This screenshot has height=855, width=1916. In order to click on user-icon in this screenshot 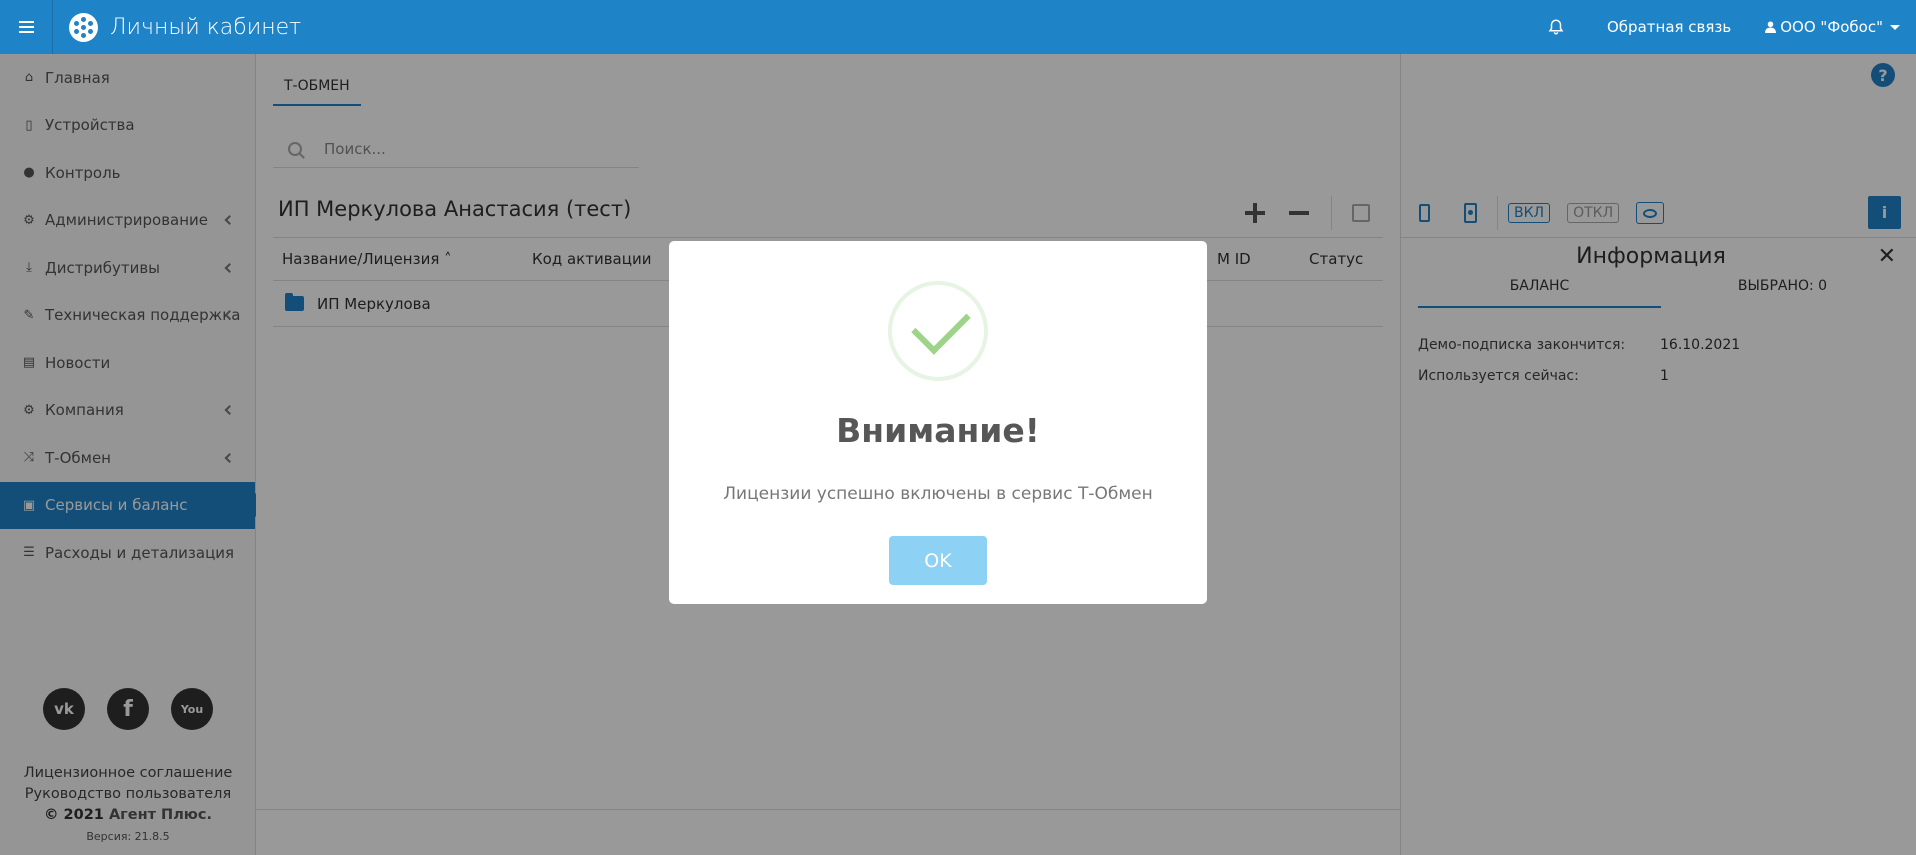, I will do `click(1771, 27)`.